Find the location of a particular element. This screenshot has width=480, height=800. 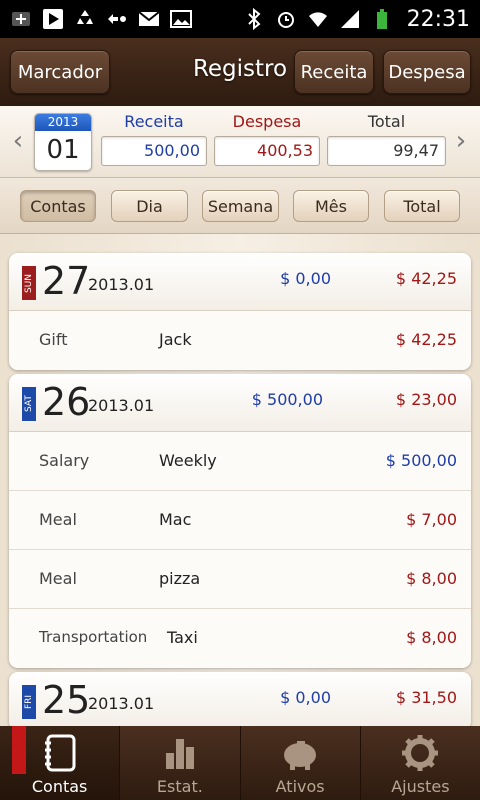

active-ribbon is located at coordinates (19, 750).